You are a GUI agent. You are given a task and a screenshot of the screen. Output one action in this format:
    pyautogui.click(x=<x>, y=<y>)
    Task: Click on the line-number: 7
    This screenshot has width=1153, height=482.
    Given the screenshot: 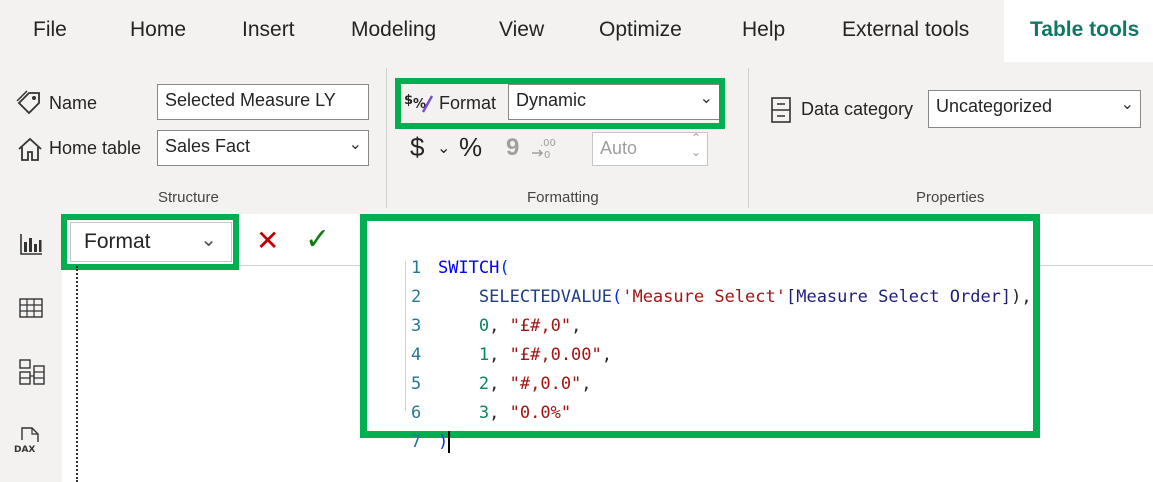 What is the action you would take?
    pyautogui.click(x=416, y=442)
    